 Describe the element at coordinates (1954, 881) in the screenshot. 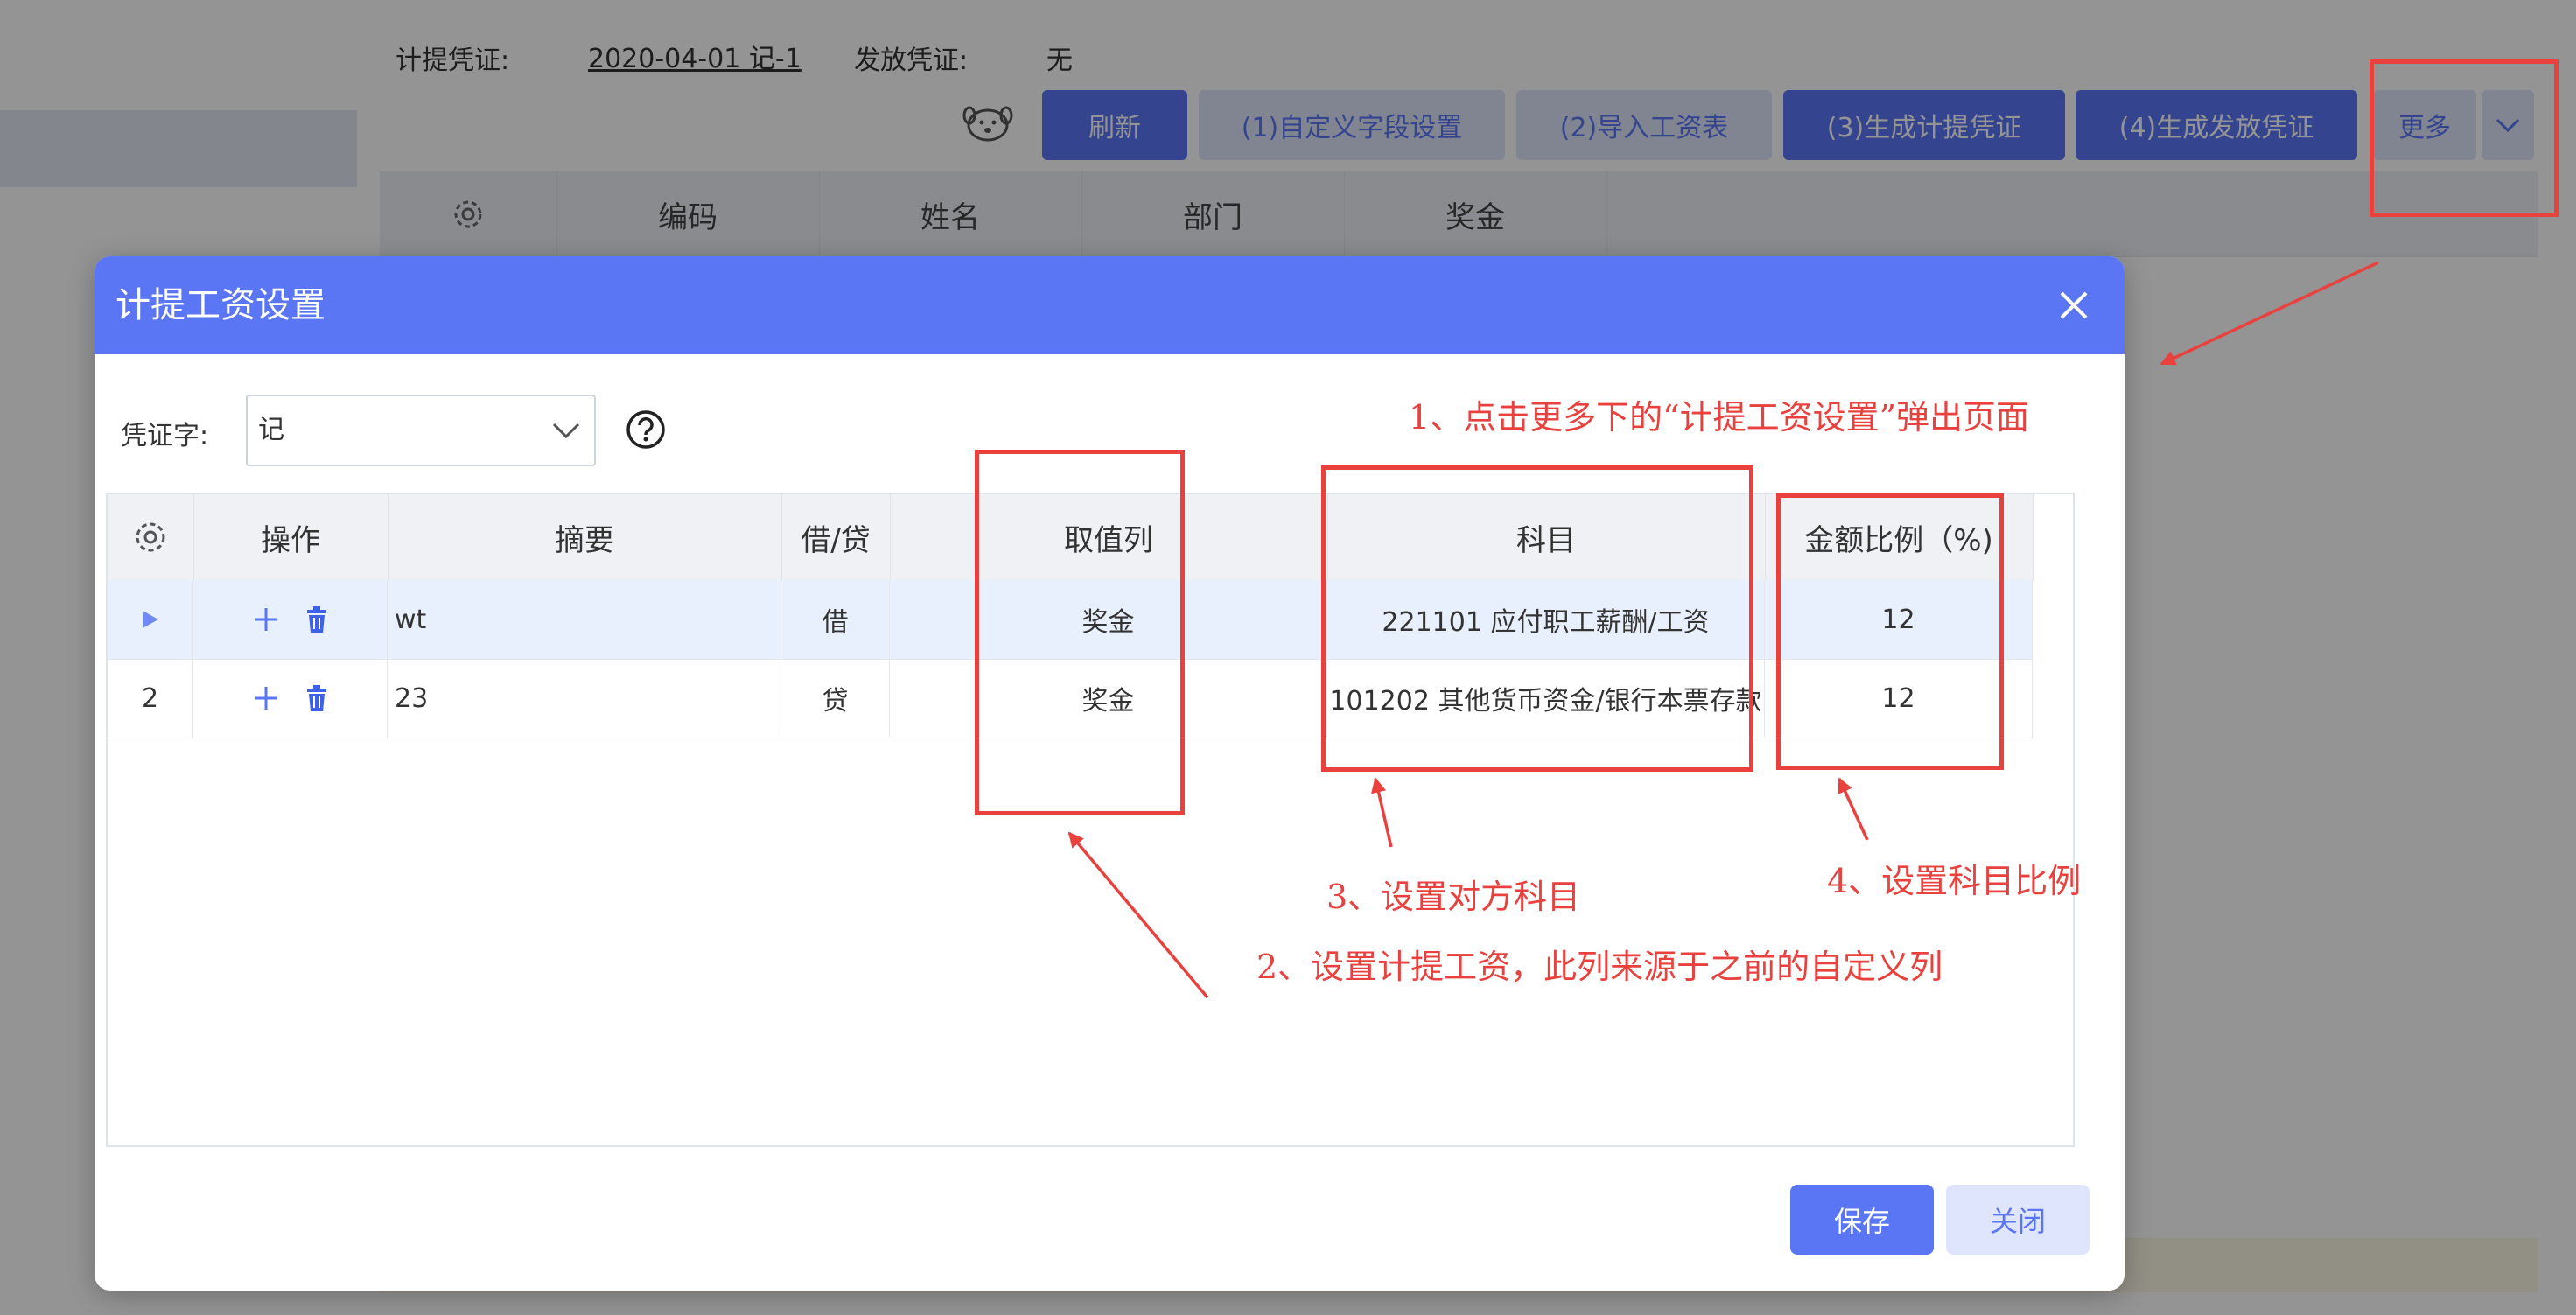

I see `annotation-note-4: 4、设置科目比例` at that location.